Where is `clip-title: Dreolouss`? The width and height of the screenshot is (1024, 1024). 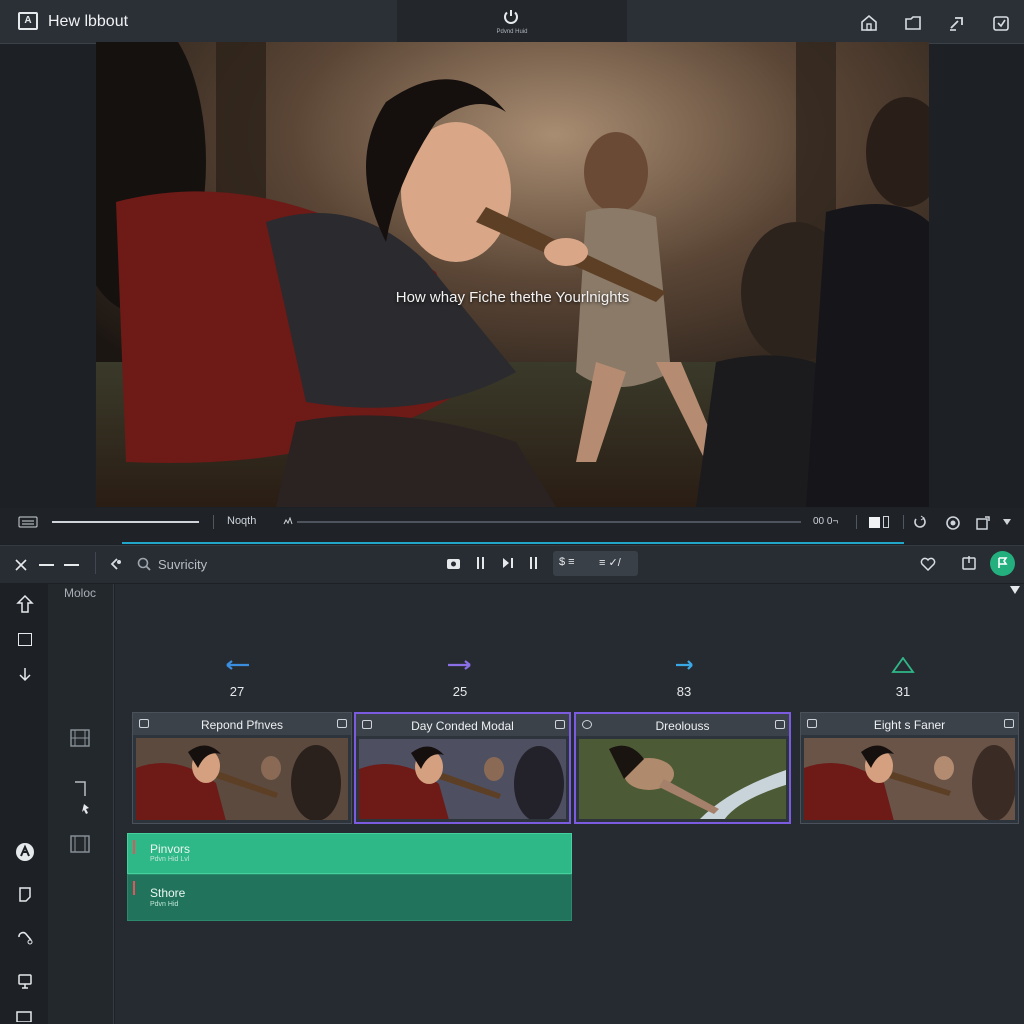 clip-title: Dreolouss is located at coordinates (682, 726).